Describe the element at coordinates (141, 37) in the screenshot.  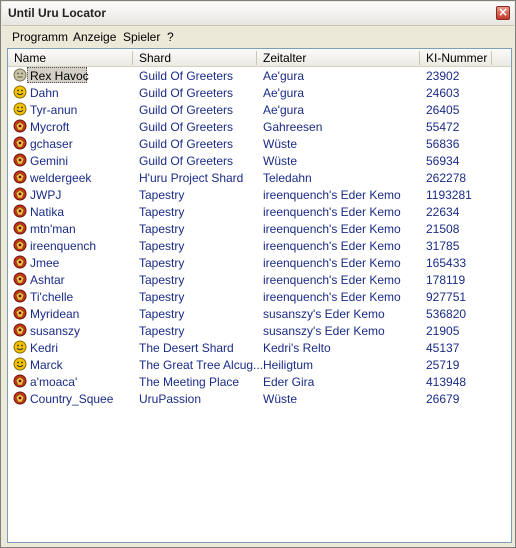
I see `menu-spieler: Spieler` at that location.